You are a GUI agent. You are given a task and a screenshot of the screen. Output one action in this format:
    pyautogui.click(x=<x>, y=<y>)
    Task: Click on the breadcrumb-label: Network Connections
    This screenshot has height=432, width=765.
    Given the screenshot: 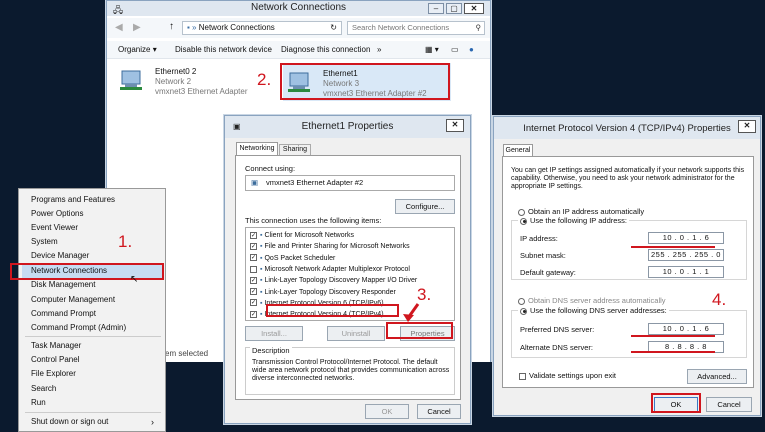 What is the action you would take?
    pyautogui.click(x=236, y=27)
    